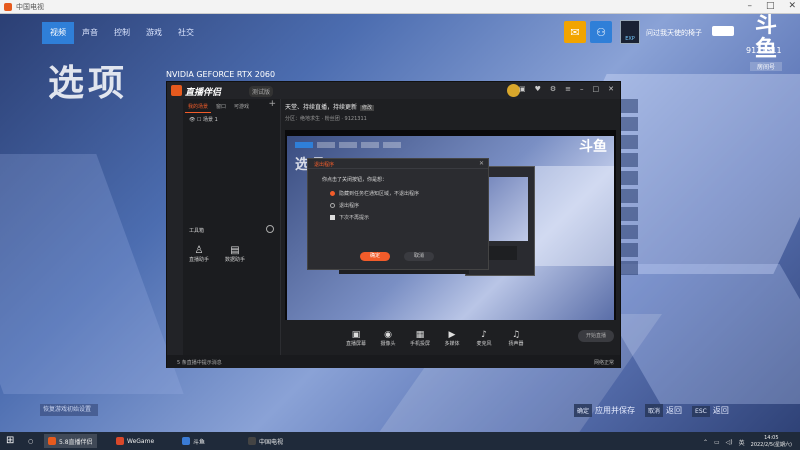 This screenshot has width=800, height=450. Describe the element at coordinates (88, 83) in the screenshot. I see `page-title: 选项` at that location.